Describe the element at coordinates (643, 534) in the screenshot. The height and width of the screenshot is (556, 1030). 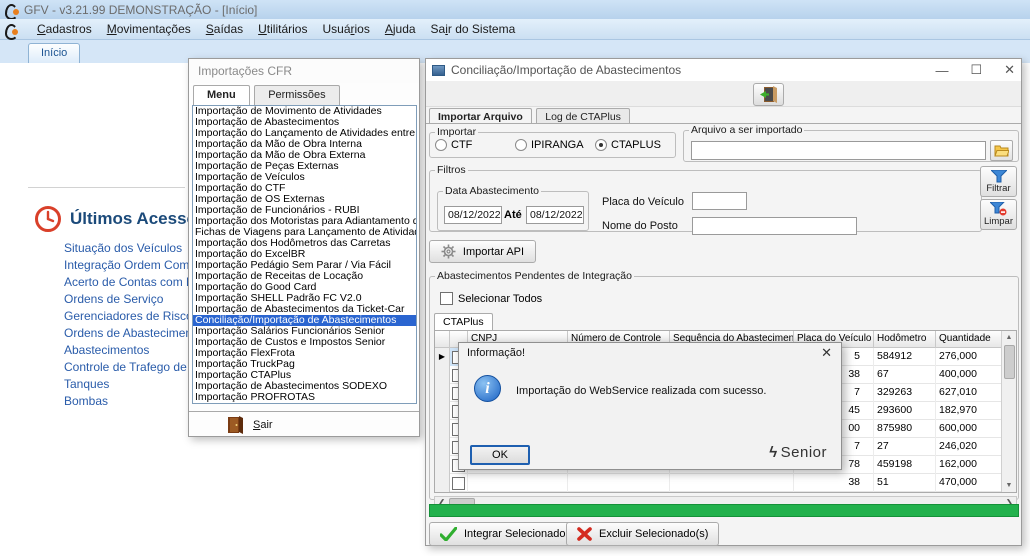
I see `excluir-selecionados-button: Excluir Selecionado(s)` at that location.